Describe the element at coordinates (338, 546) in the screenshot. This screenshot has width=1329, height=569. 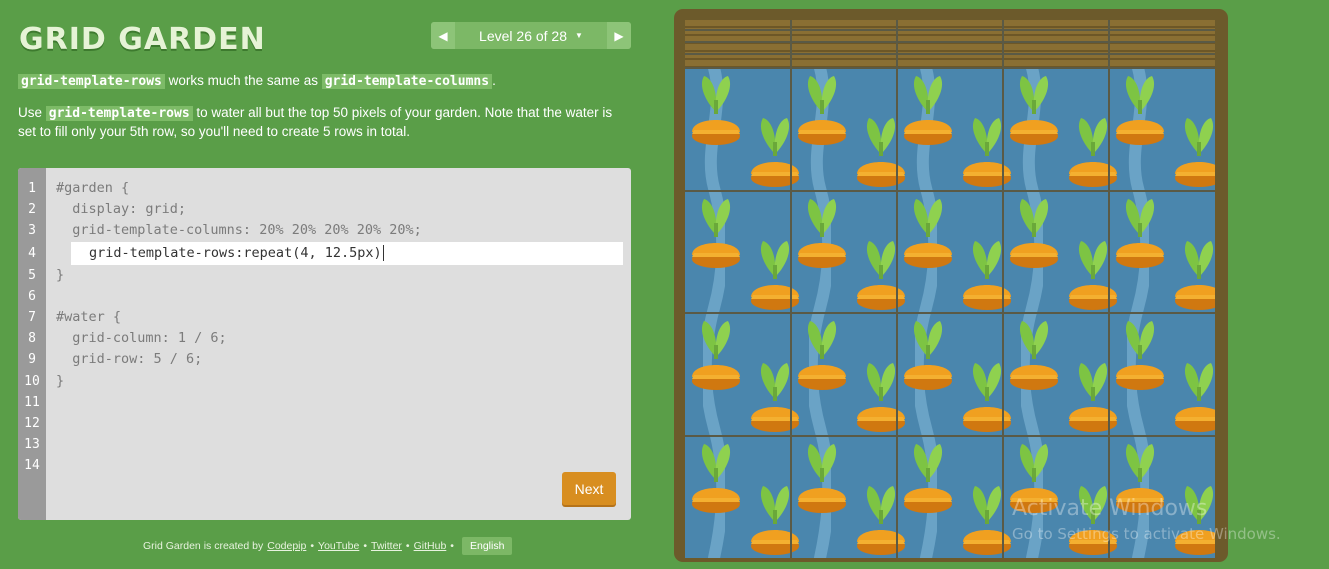
I see `youtube-link: YouTube` at that location.